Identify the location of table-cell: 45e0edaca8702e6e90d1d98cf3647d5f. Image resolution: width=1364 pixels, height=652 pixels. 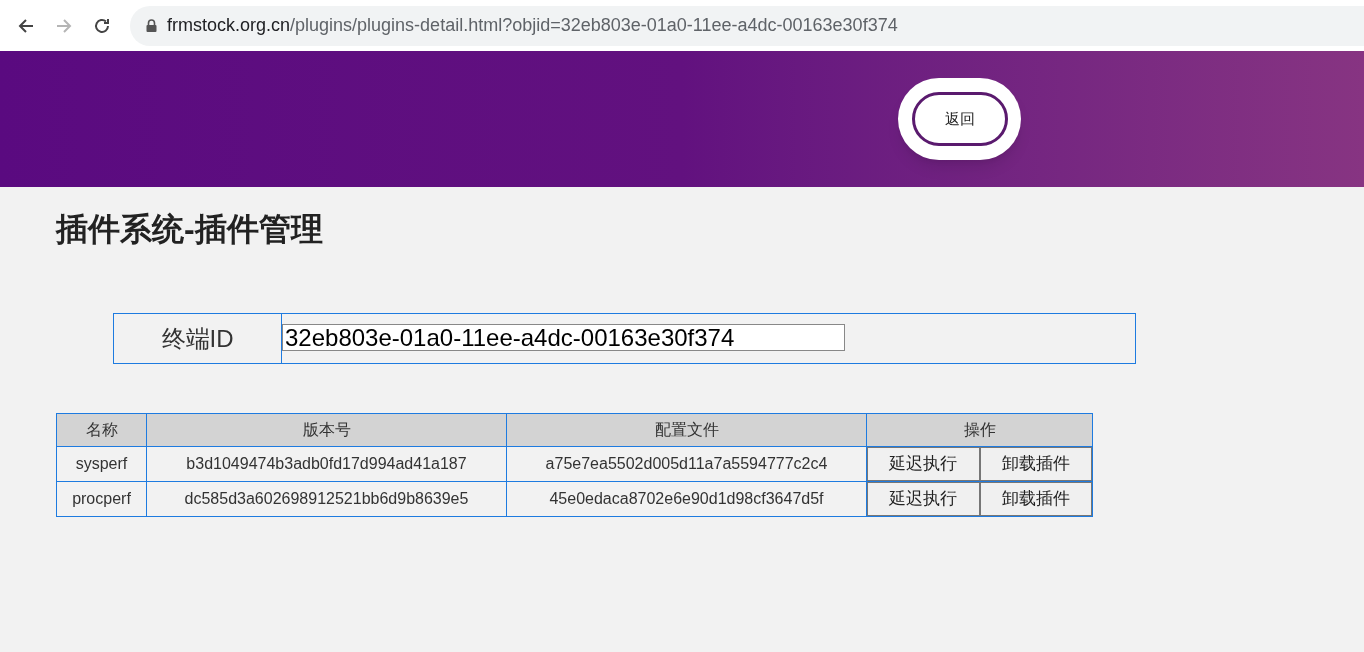
(686, 499).